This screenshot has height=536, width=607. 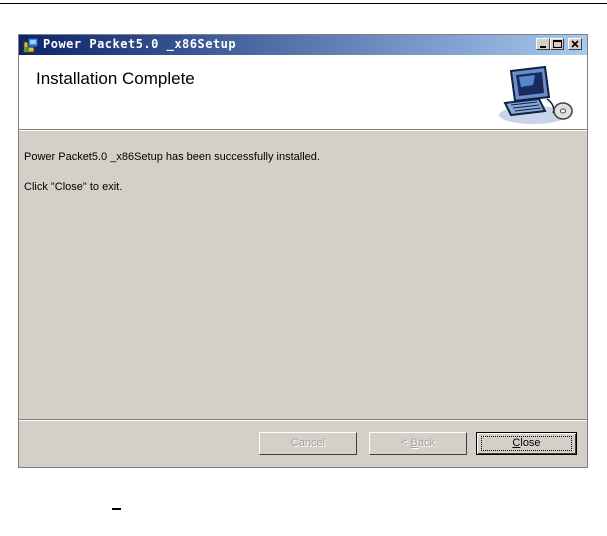 I want to click on cancel-button: Cancel, so click(x=308, y=443).